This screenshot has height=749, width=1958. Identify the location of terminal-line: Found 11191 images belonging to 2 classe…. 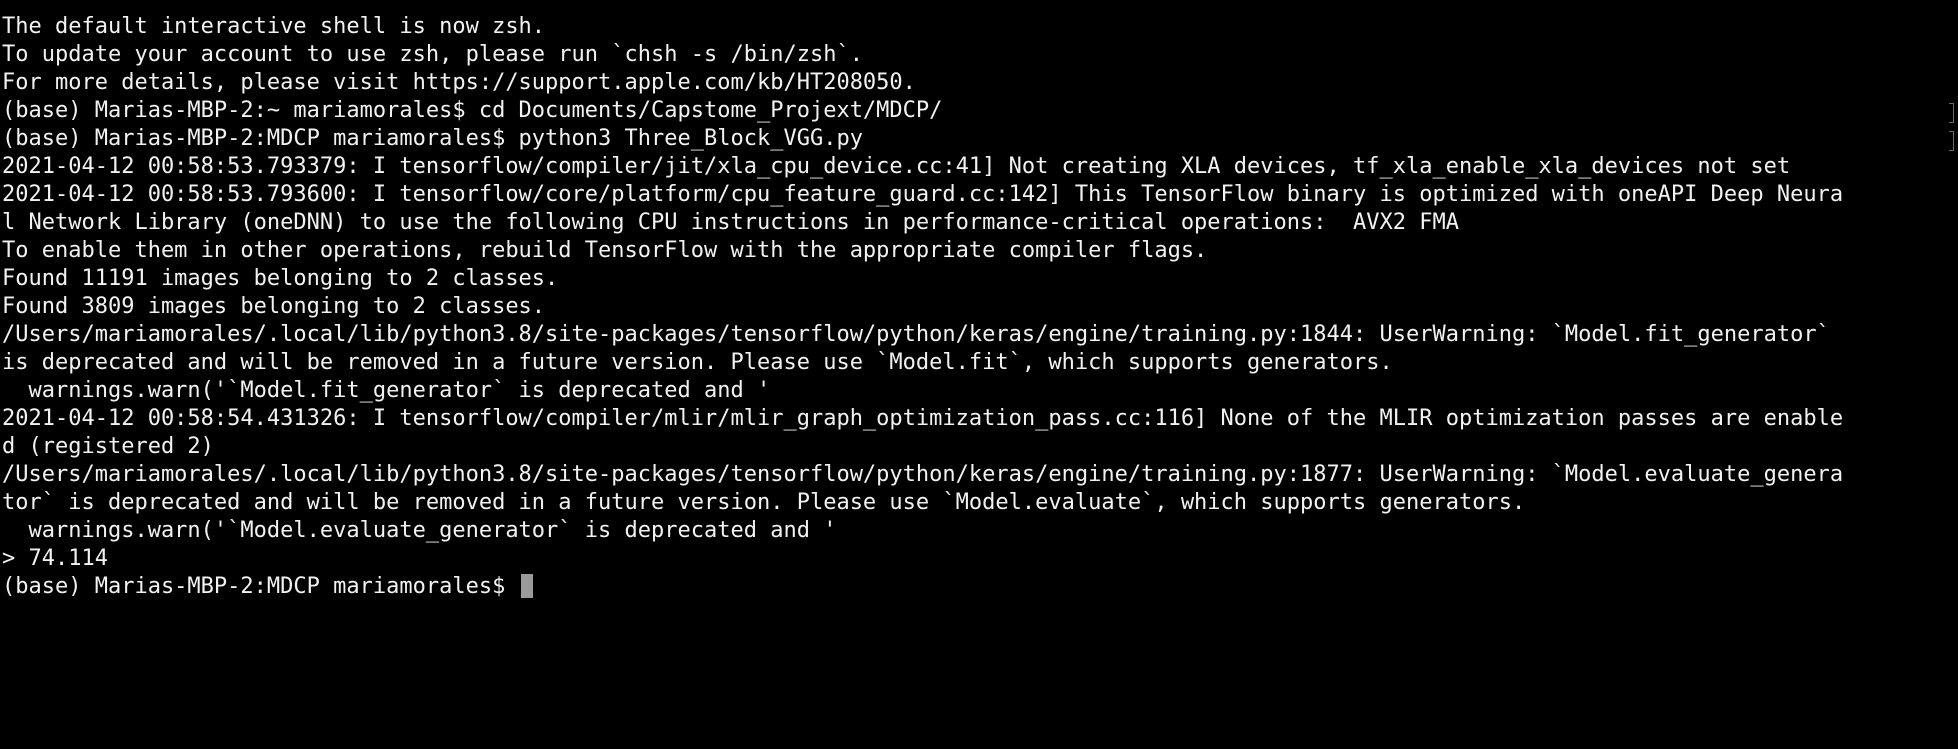
(280, 278).